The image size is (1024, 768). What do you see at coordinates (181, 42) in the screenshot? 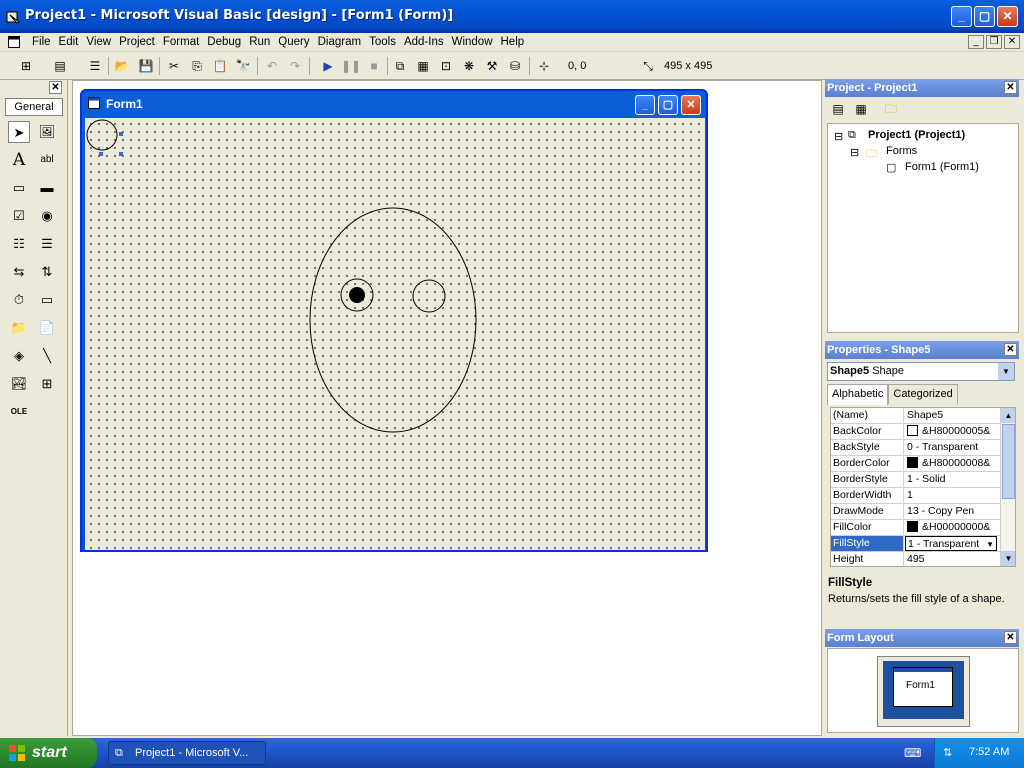
I see `menu-format: Format` at bounding box center [181, 42].